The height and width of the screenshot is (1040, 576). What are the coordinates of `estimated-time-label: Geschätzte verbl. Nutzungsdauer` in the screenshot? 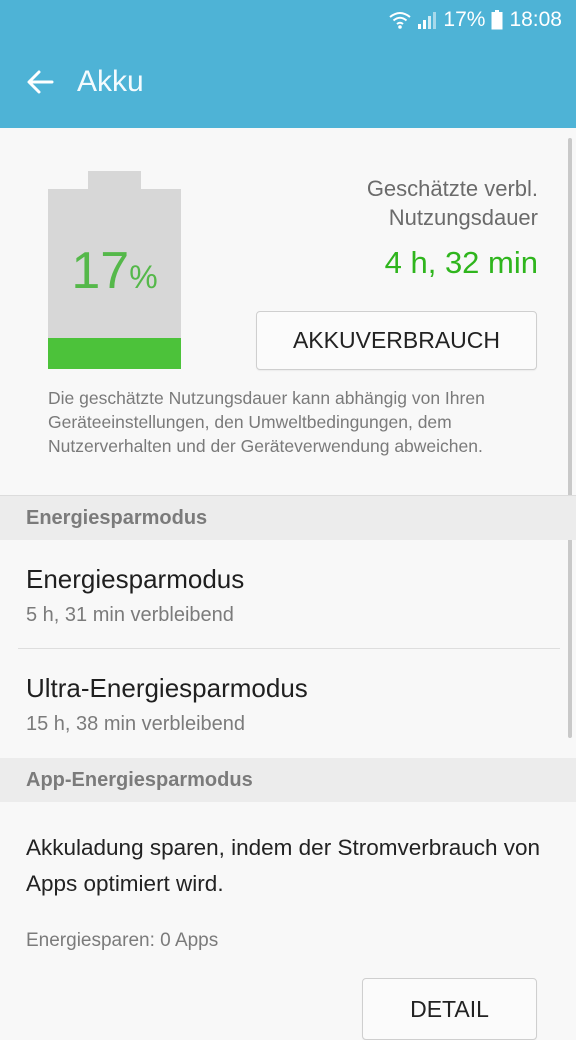 It's located at (452, 203).